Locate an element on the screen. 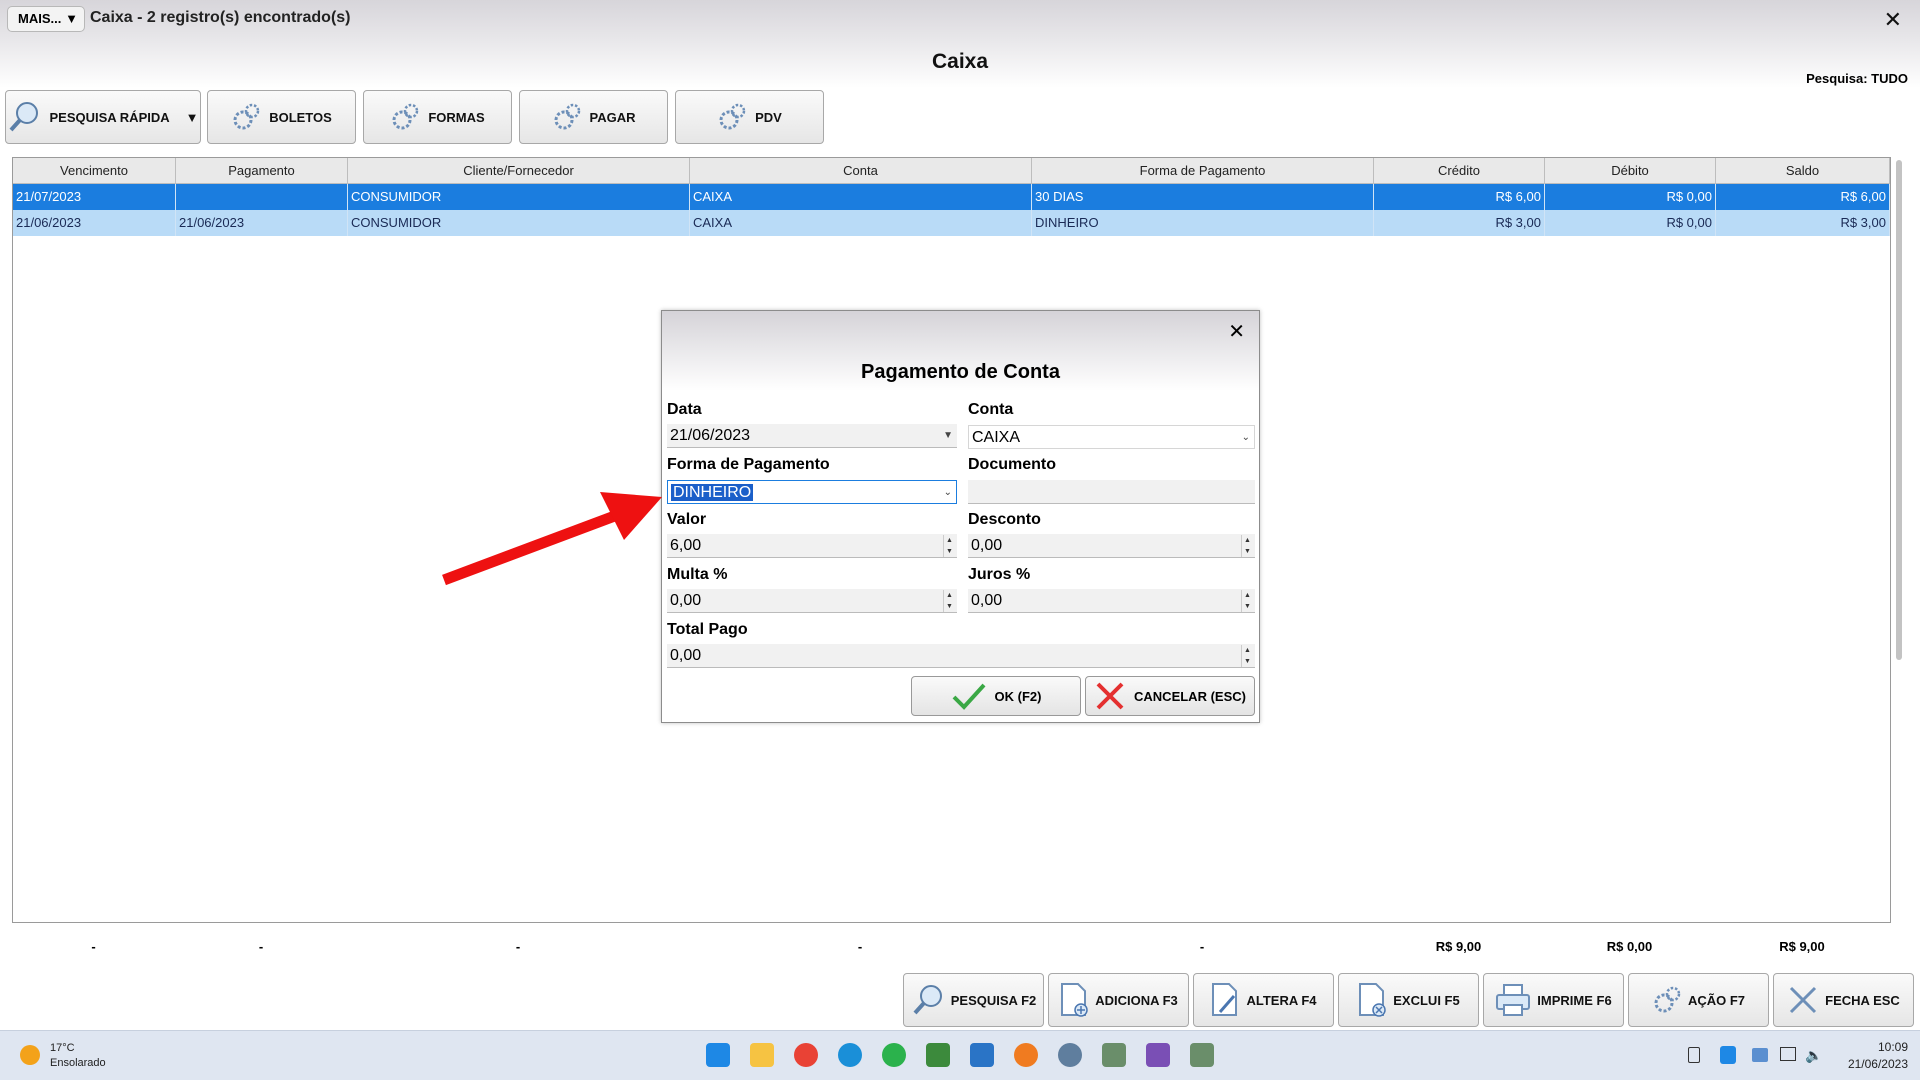 The width and height of the screenshot is (1920, 1080). settings-gear-icon is located at coordinates (1070, 1055).